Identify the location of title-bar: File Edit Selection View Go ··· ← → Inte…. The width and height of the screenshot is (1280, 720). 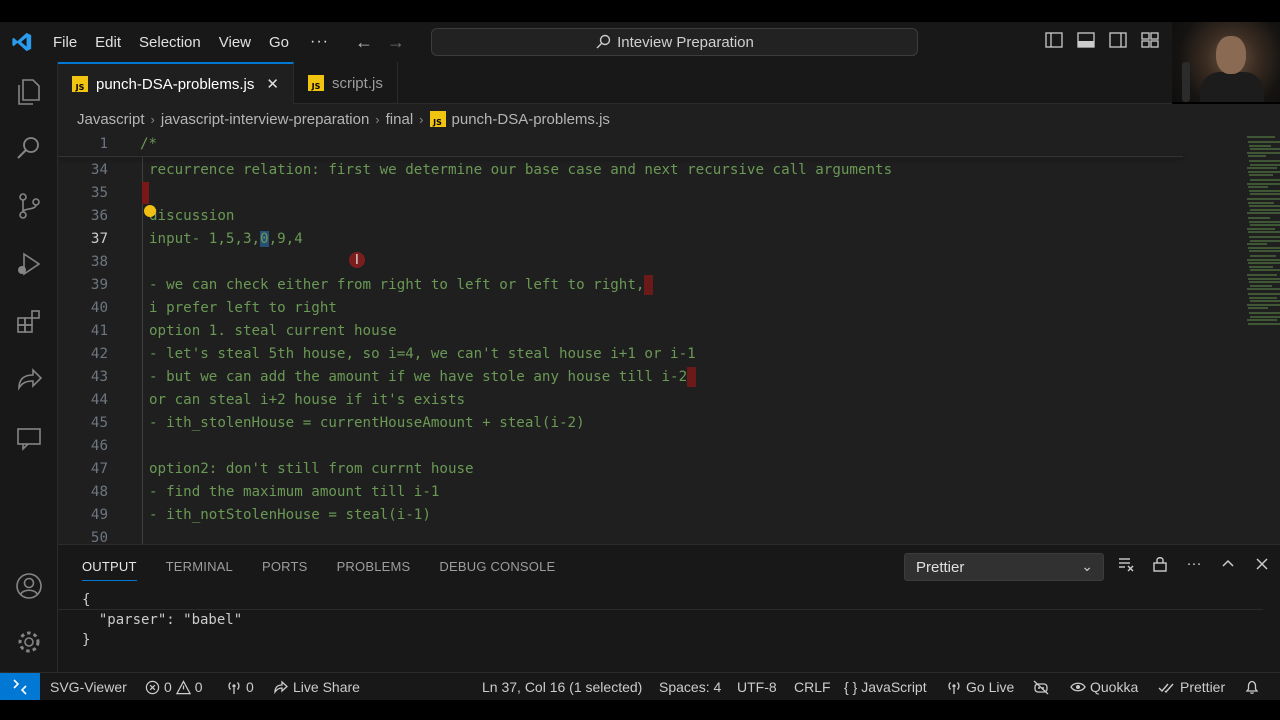
(640, 42).